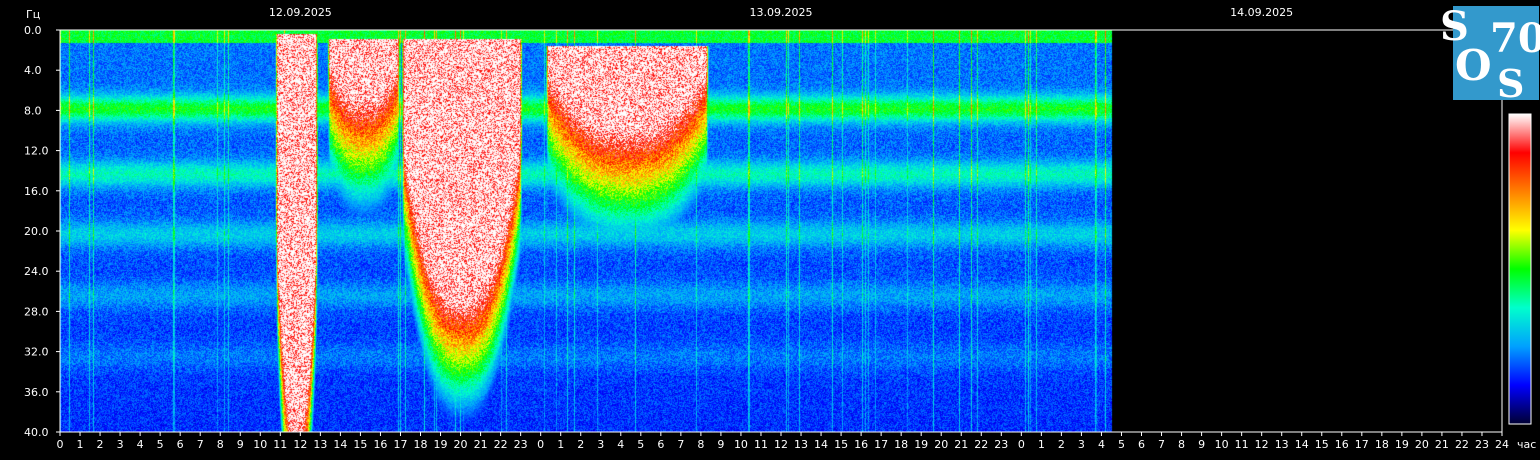 Image resolution: width=1540 pixels, height=460 pixels. Describe the element at coordinates (36, 151) in the screenshot. I see `y-tick-label: 12.0` at that location.